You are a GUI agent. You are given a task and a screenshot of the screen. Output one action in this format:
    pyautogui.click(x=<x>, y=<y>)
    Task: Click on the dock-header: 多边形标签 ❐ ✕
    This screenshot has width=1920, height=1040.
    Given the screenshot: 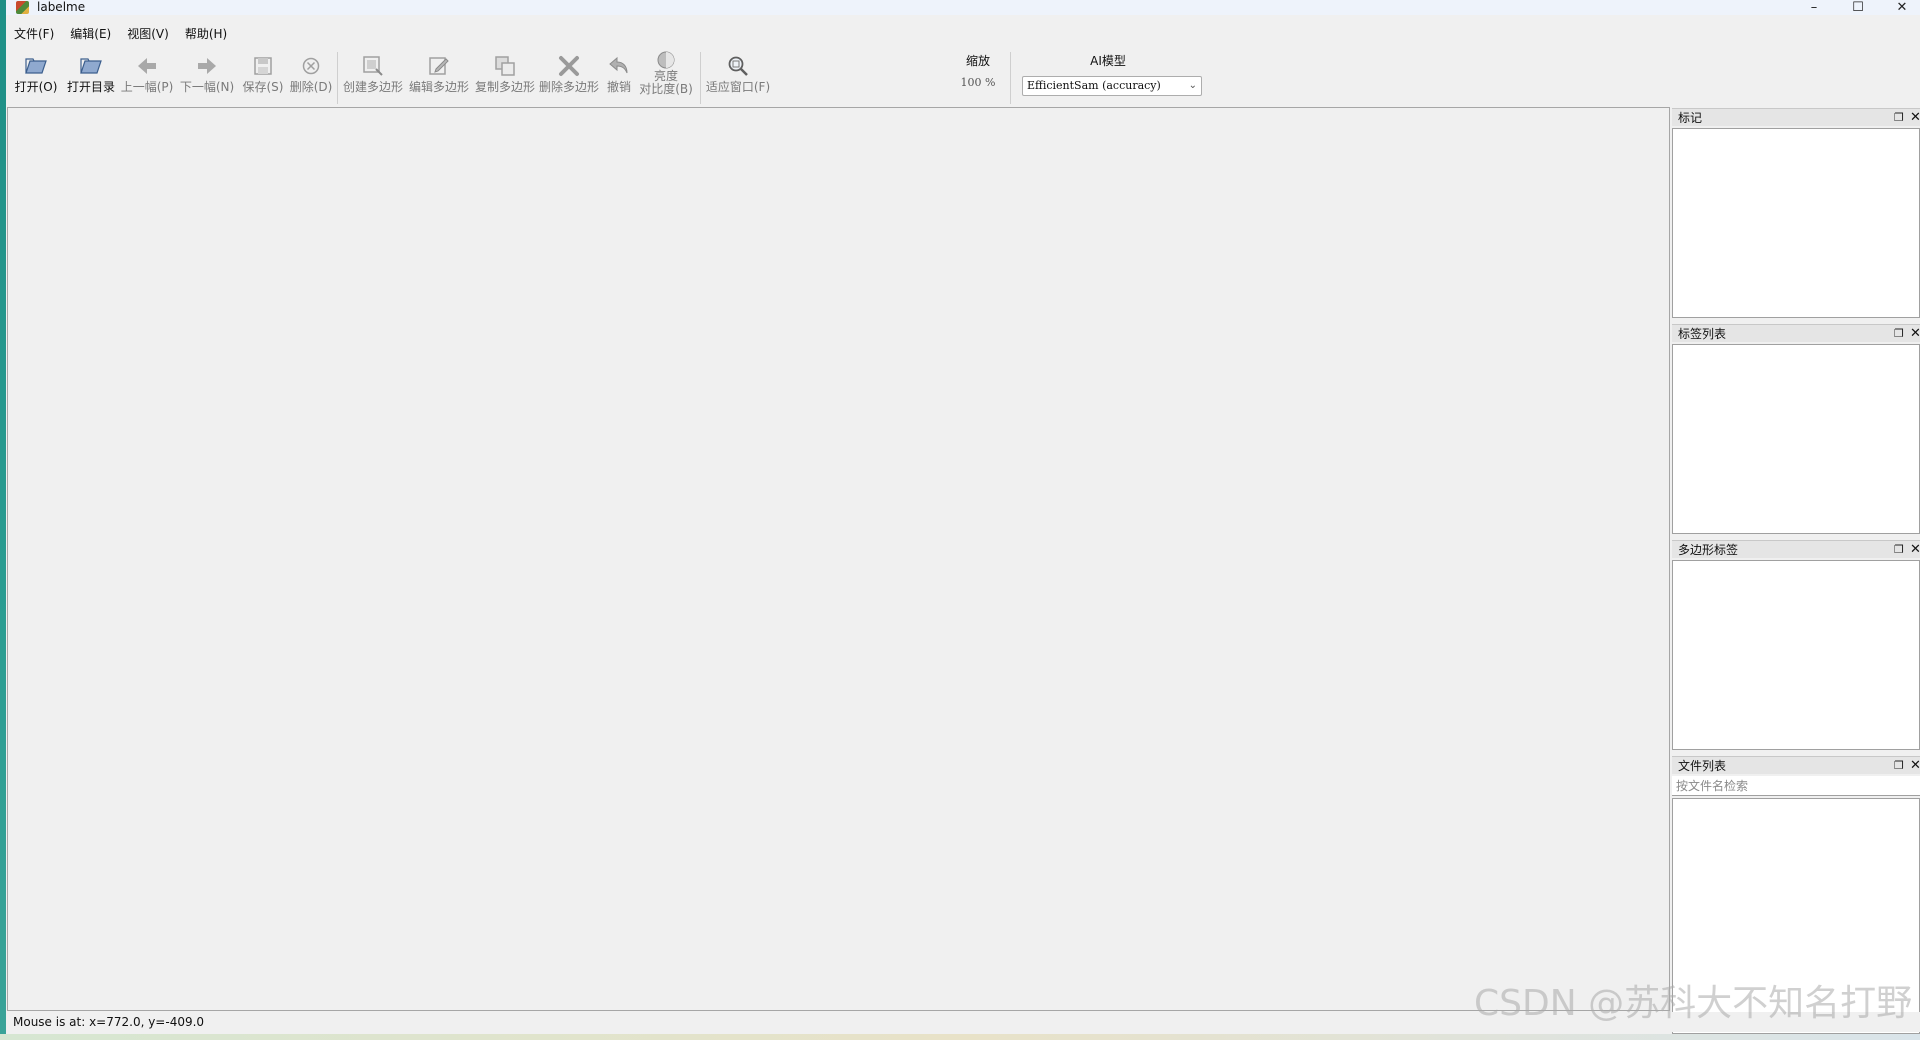 What is the action you would take?
    pyautogui.click(x=1796, y=549)
    